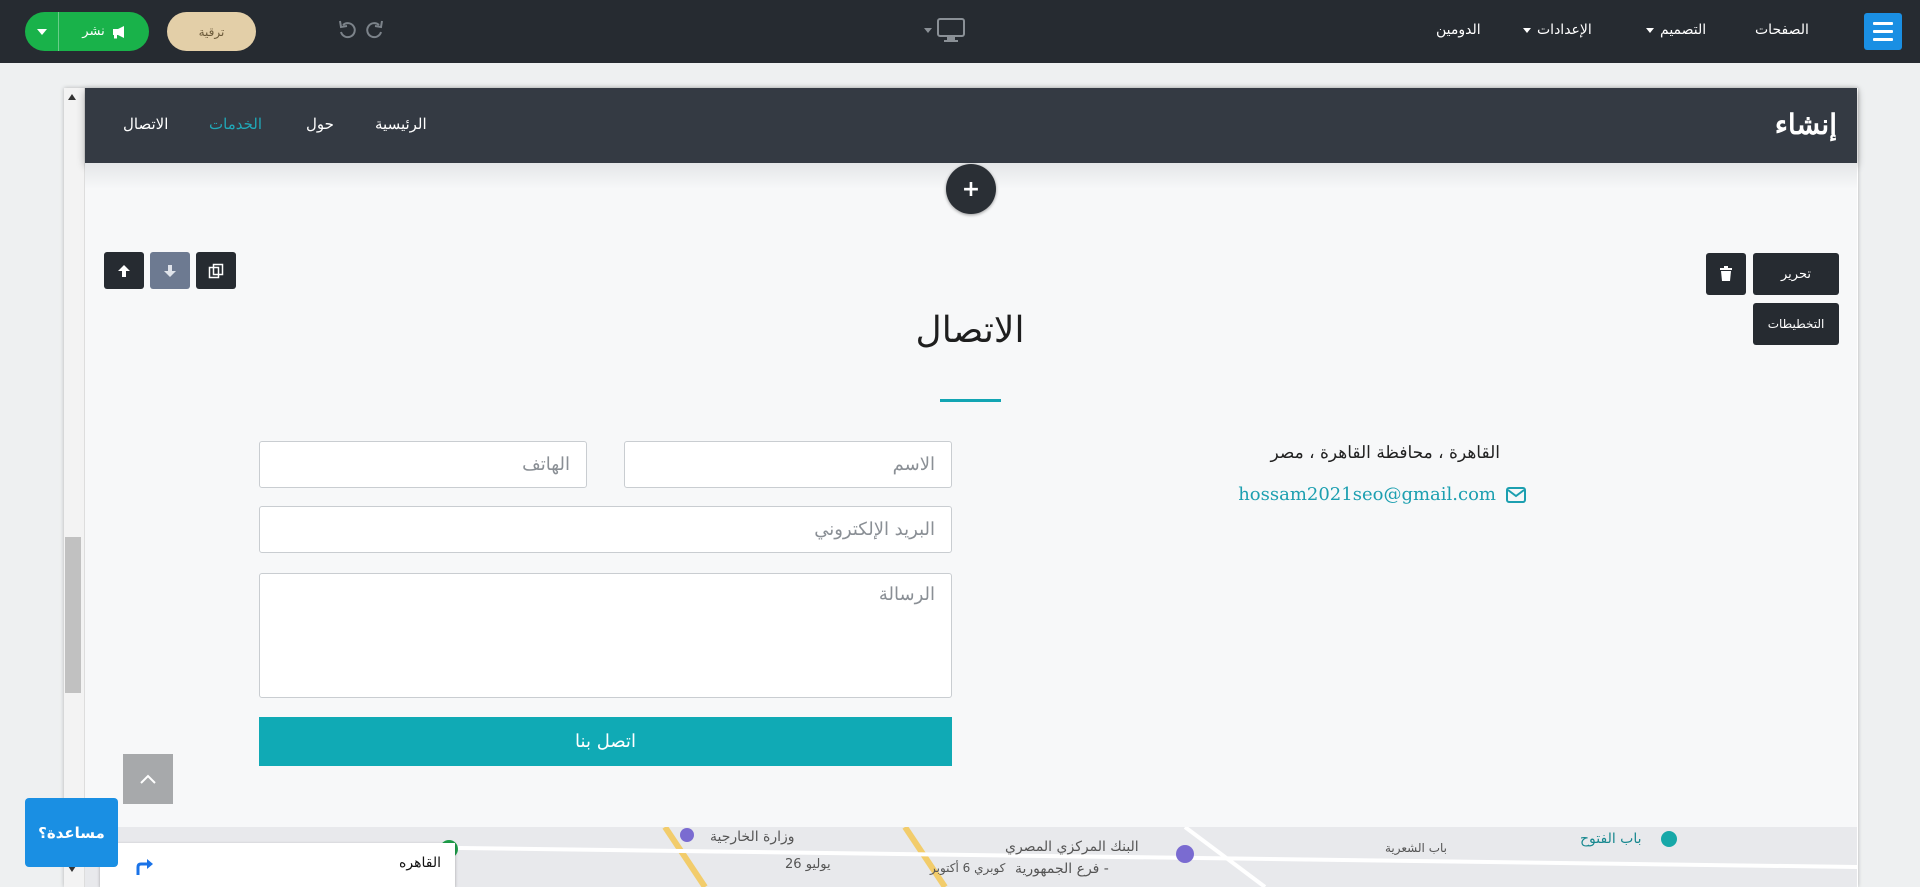 The width and height of the screenshot is (1920, 887). Describe the element at coordinates (423, 464) in the screenshot. I see `phone-field: الهاتف` at that location.